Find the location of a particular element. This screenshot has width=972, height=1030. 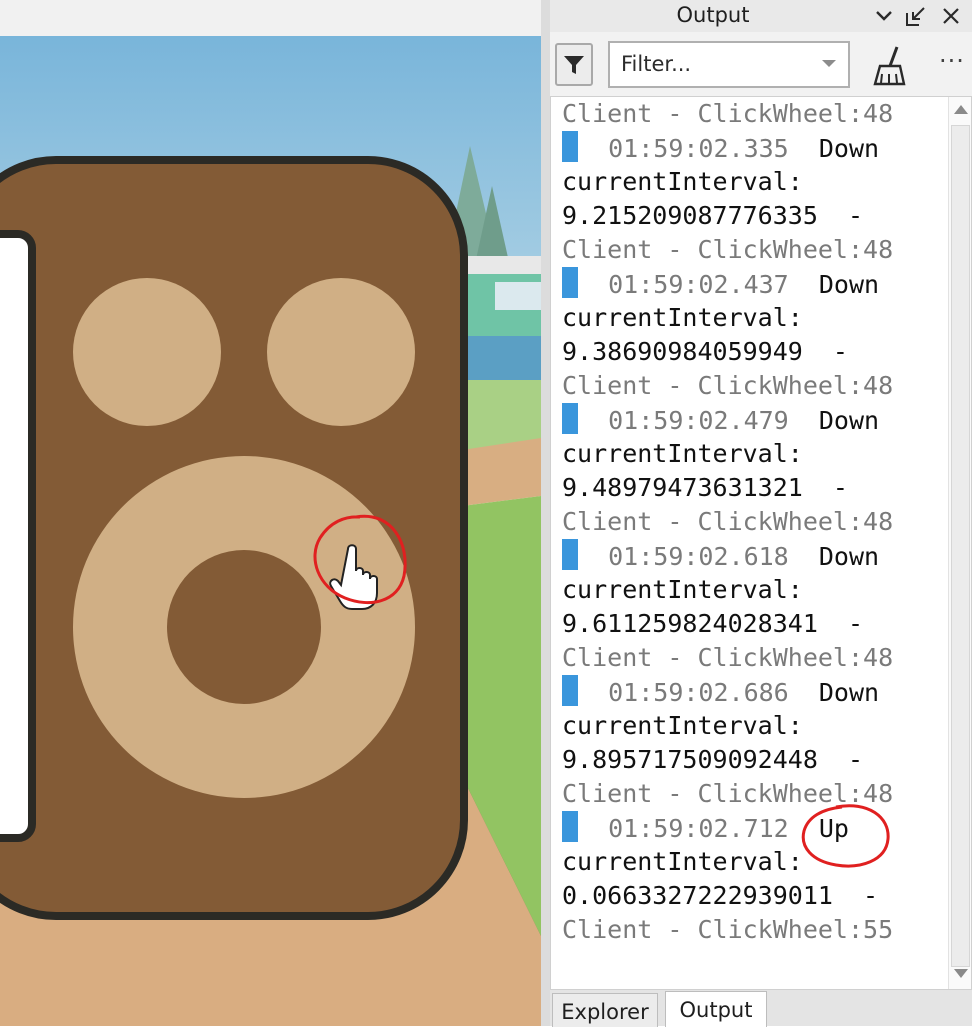

scroll-up-arrow-icon is located at coordinates (961, 109).